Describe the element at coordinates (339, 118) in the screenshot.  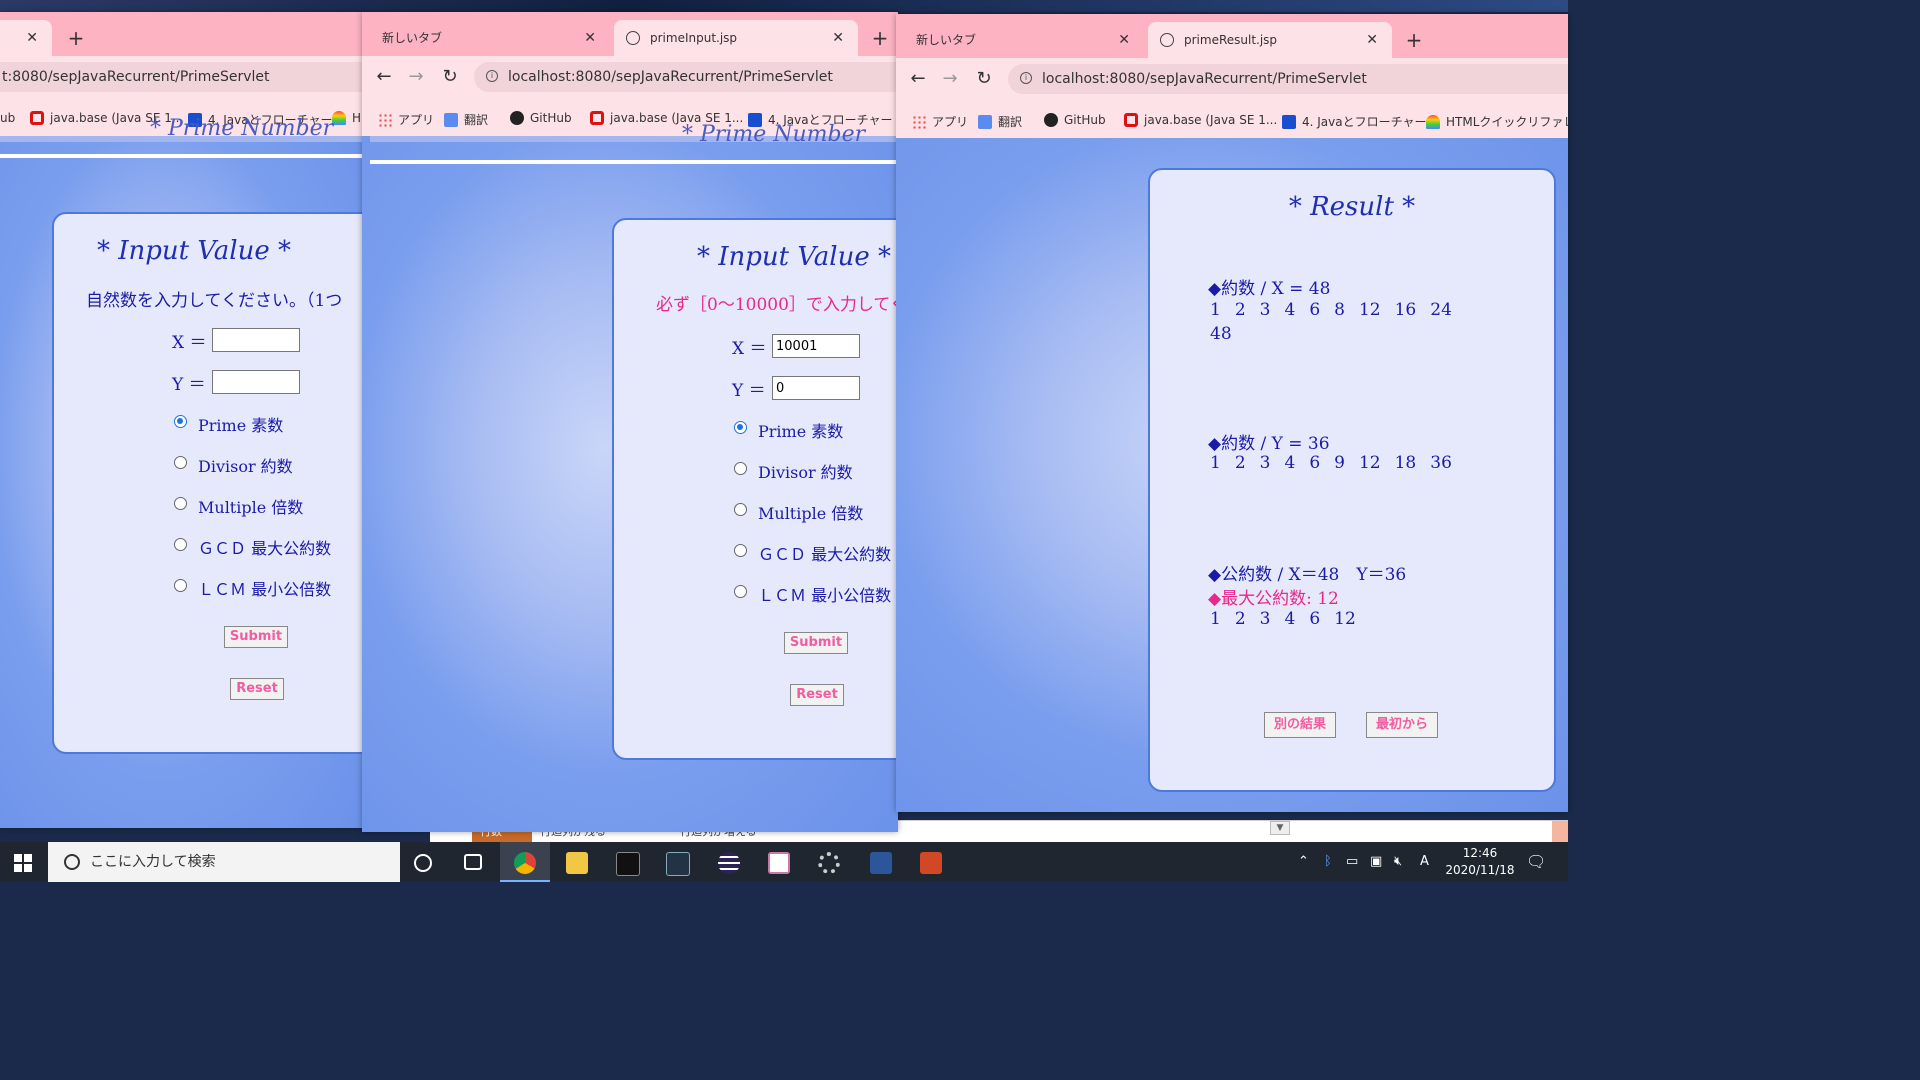
I see `heart-icon` at that location.